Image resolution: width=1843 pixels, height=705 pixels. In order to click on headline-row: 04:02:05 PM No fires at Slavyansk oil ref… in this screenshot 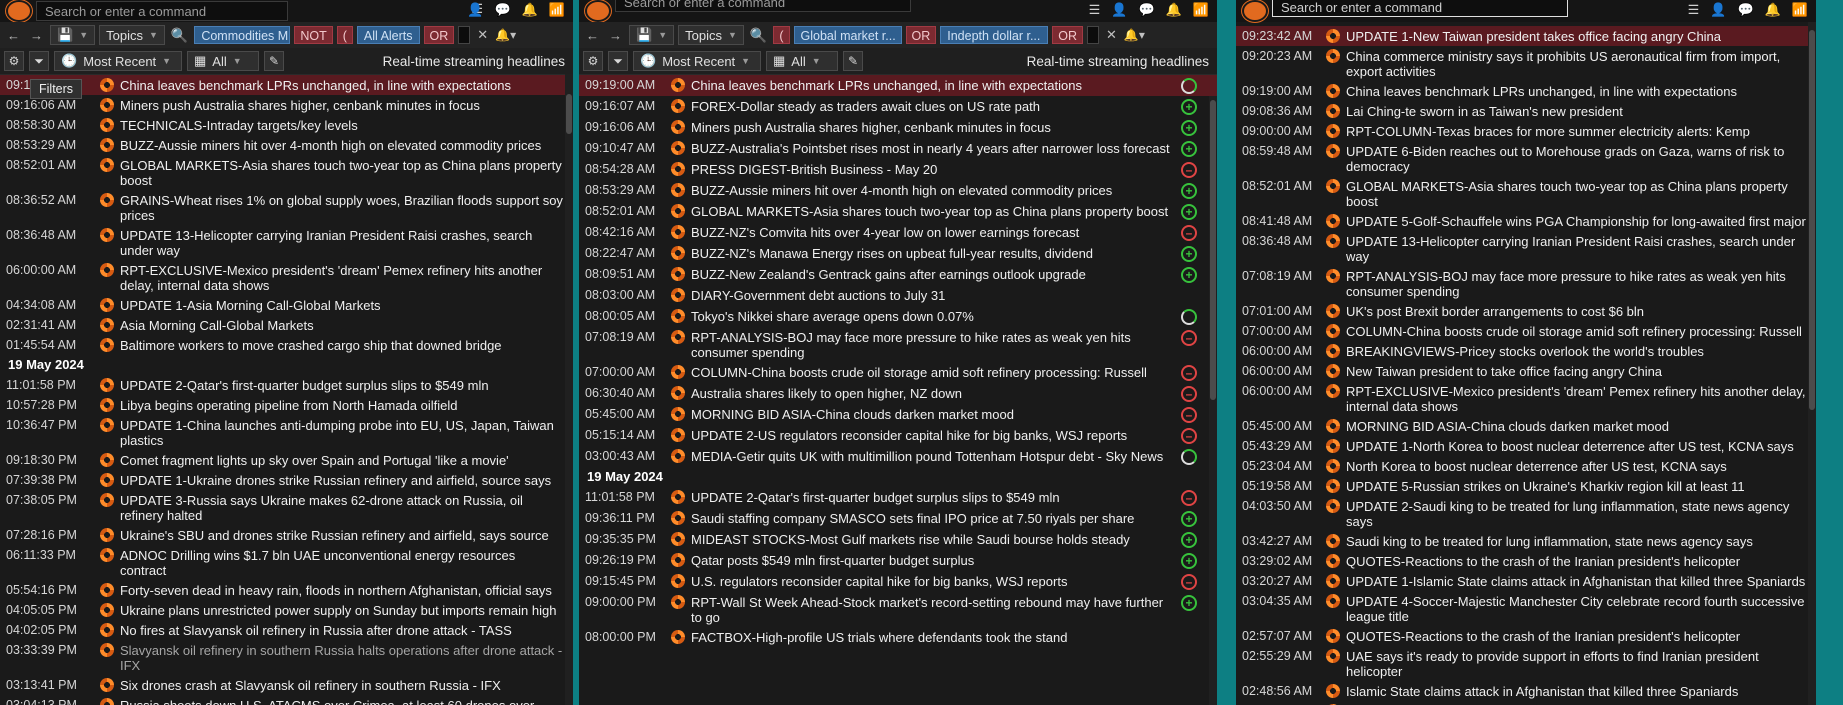, I will do `click(286, 630)`.